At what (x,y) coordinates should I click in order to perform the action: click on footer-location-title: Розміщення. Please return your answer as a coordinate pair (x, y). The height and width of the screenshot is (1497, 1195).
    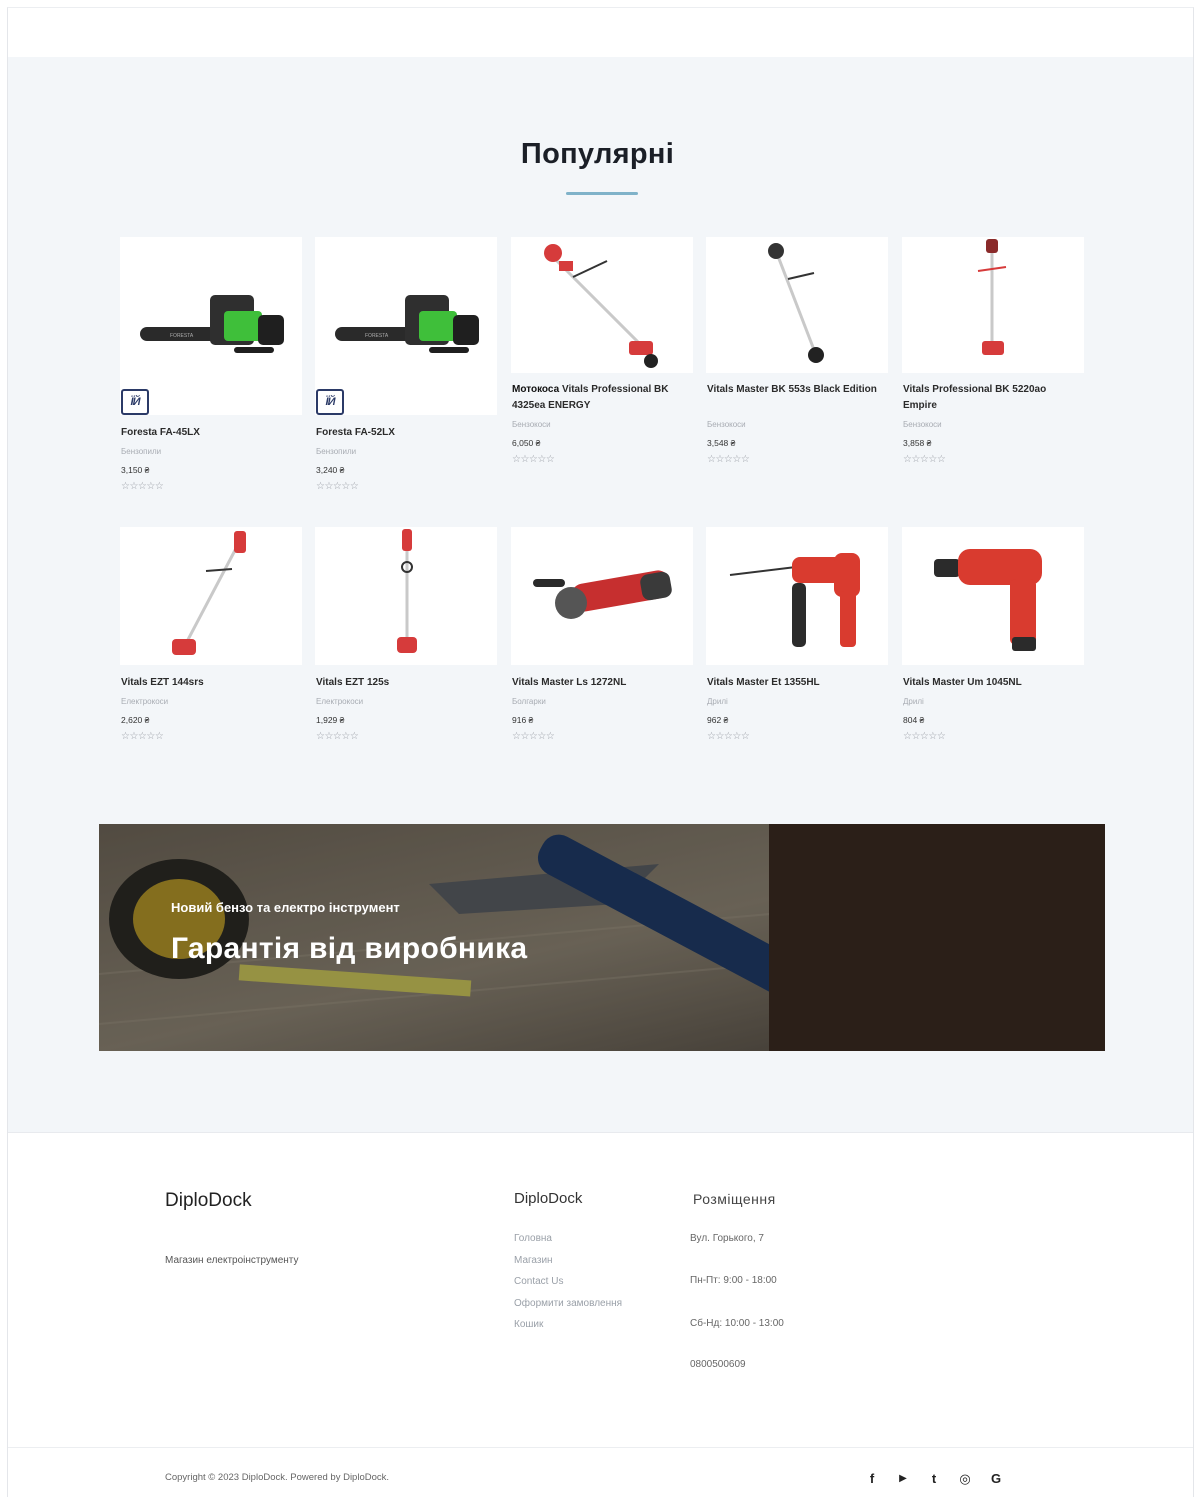
    Looking at the image, I should click on (734, 1199).